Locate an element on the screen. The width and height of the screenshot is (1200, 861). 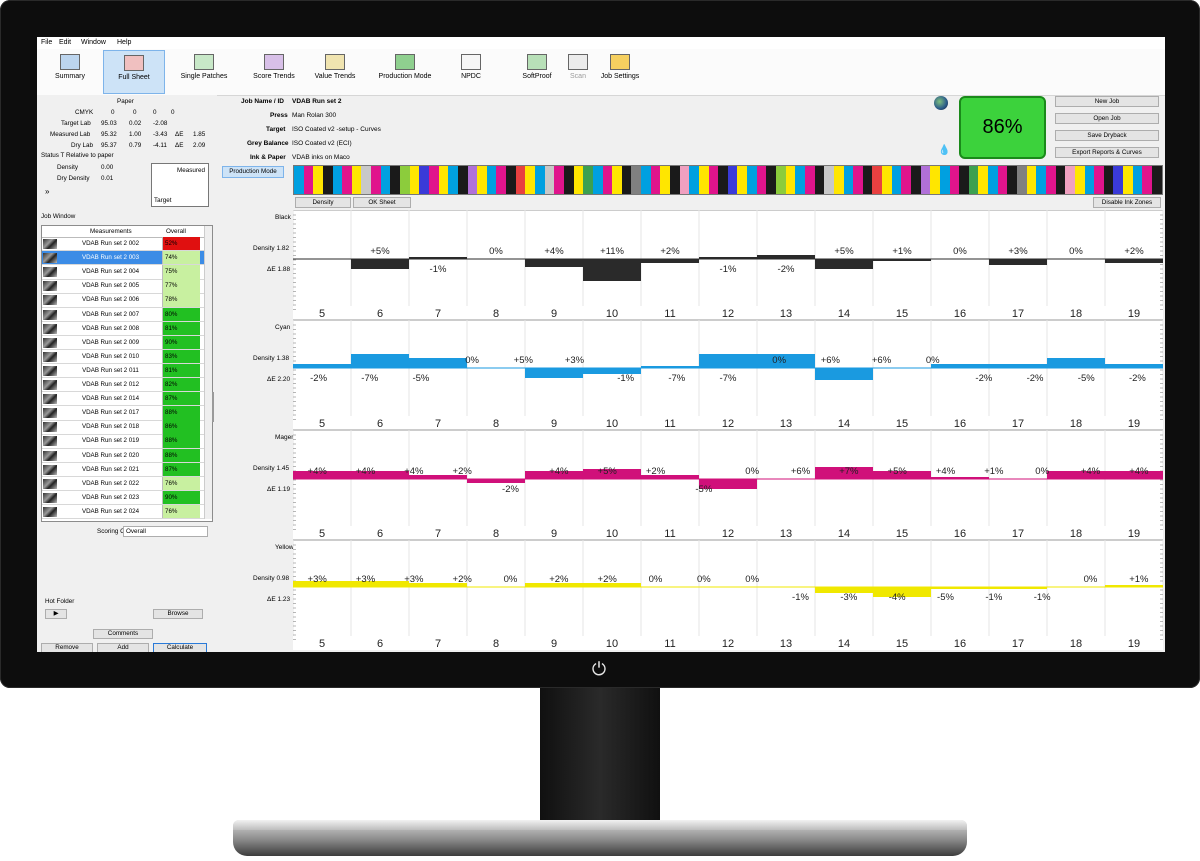
job-row: VDAB Run set 2 018 86% is located at coordinates (123, 427).